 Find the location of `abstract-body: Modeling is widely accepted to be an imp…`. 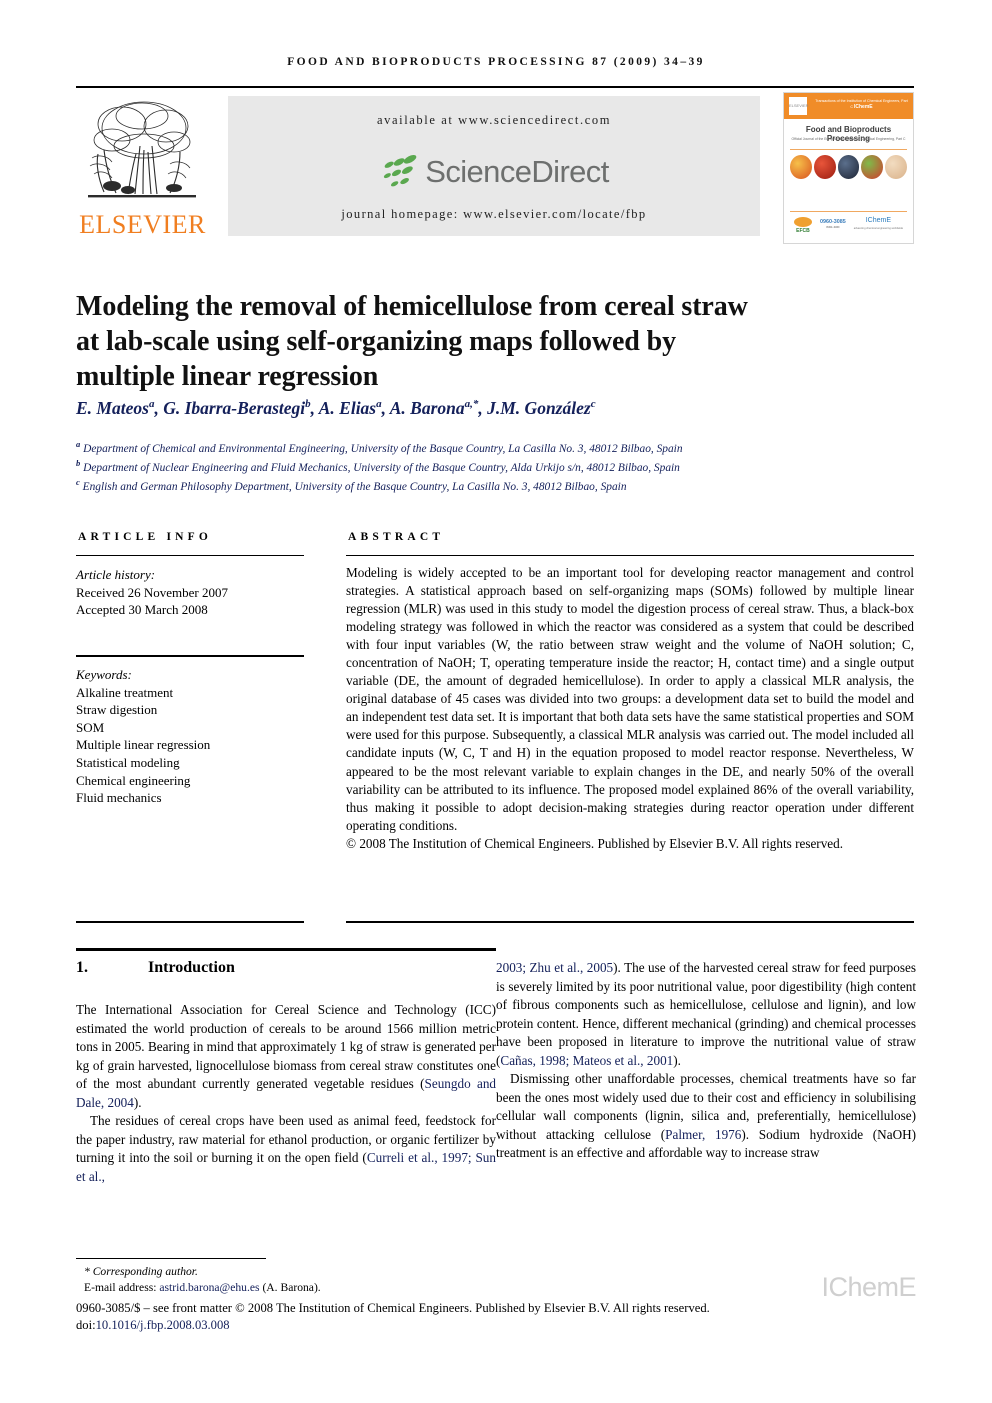

abstract-body: Modeling is widely accepted to be an imp… is located at coordinates (630, 708).